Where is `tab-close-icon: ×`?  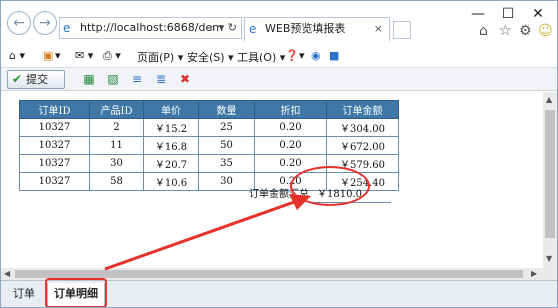 tab-close-icon: × is located at coordinates (378, 29).